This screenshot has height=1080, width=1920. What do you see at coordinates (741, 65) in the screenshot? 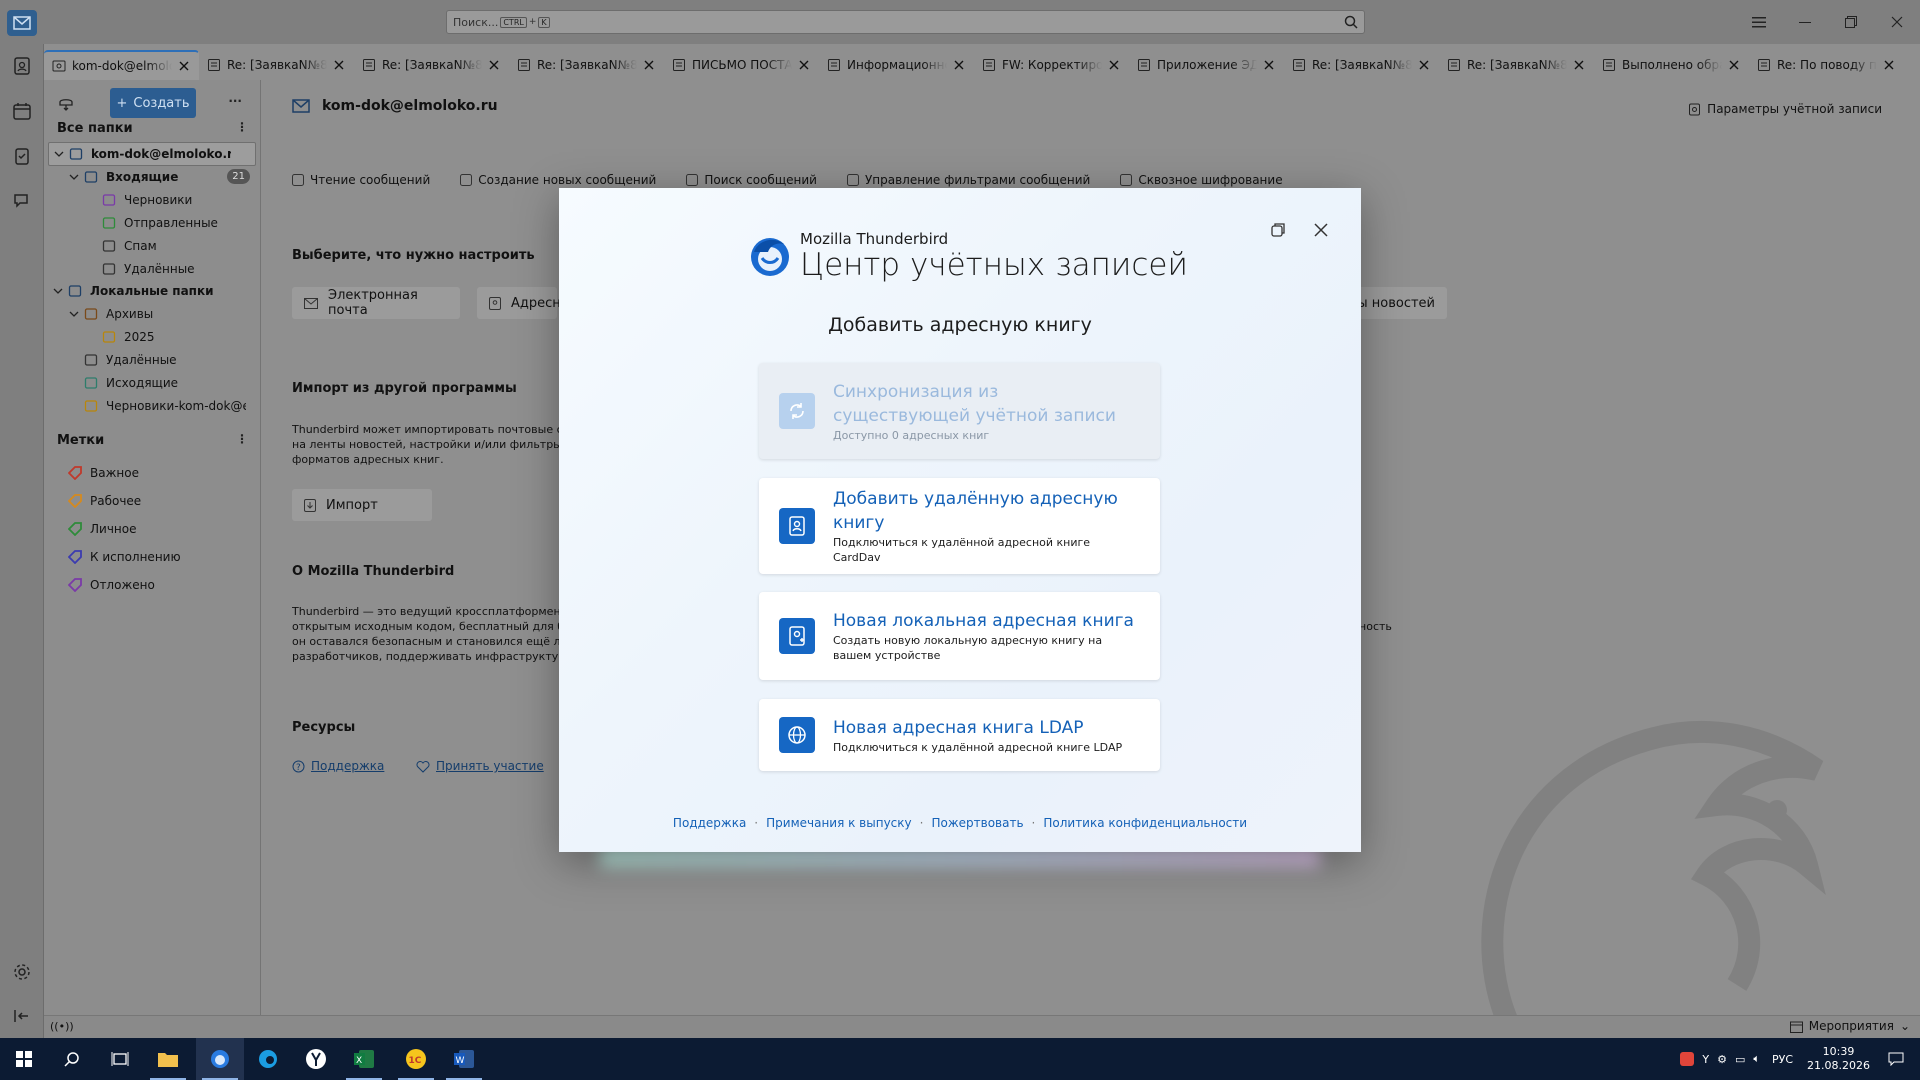
I see `tab-4: ПИСЬМО ПОСТАВЩИКУ` at bounding box center [741, 65].